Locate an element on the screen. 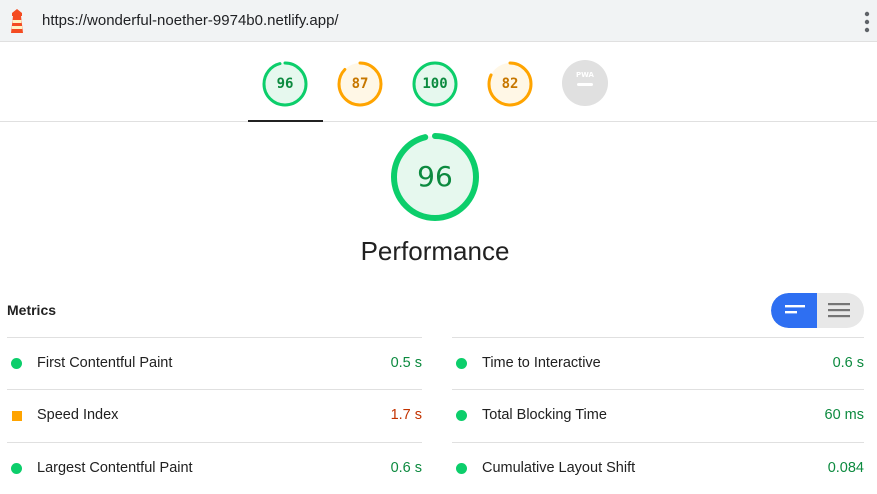  expanded-view-button is located at coordinates (841, 310).